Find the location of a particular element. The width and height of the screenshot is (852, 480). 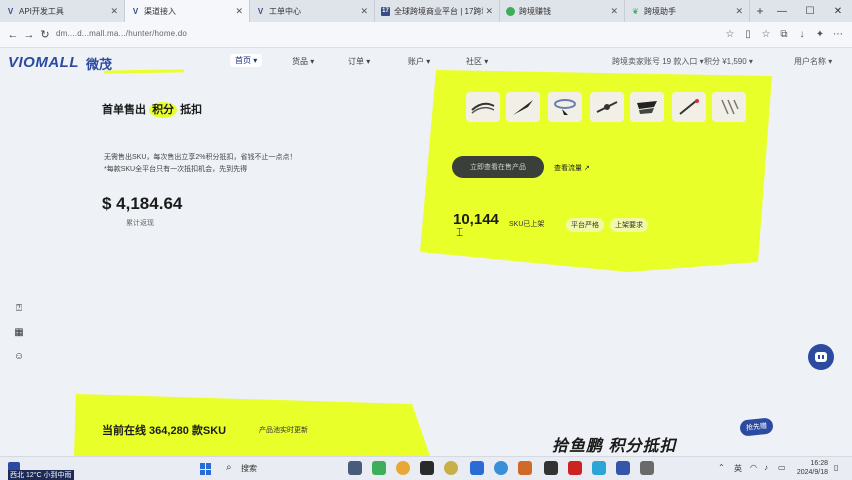

reload-icon: ↻ is located at coordinates (45, 35).